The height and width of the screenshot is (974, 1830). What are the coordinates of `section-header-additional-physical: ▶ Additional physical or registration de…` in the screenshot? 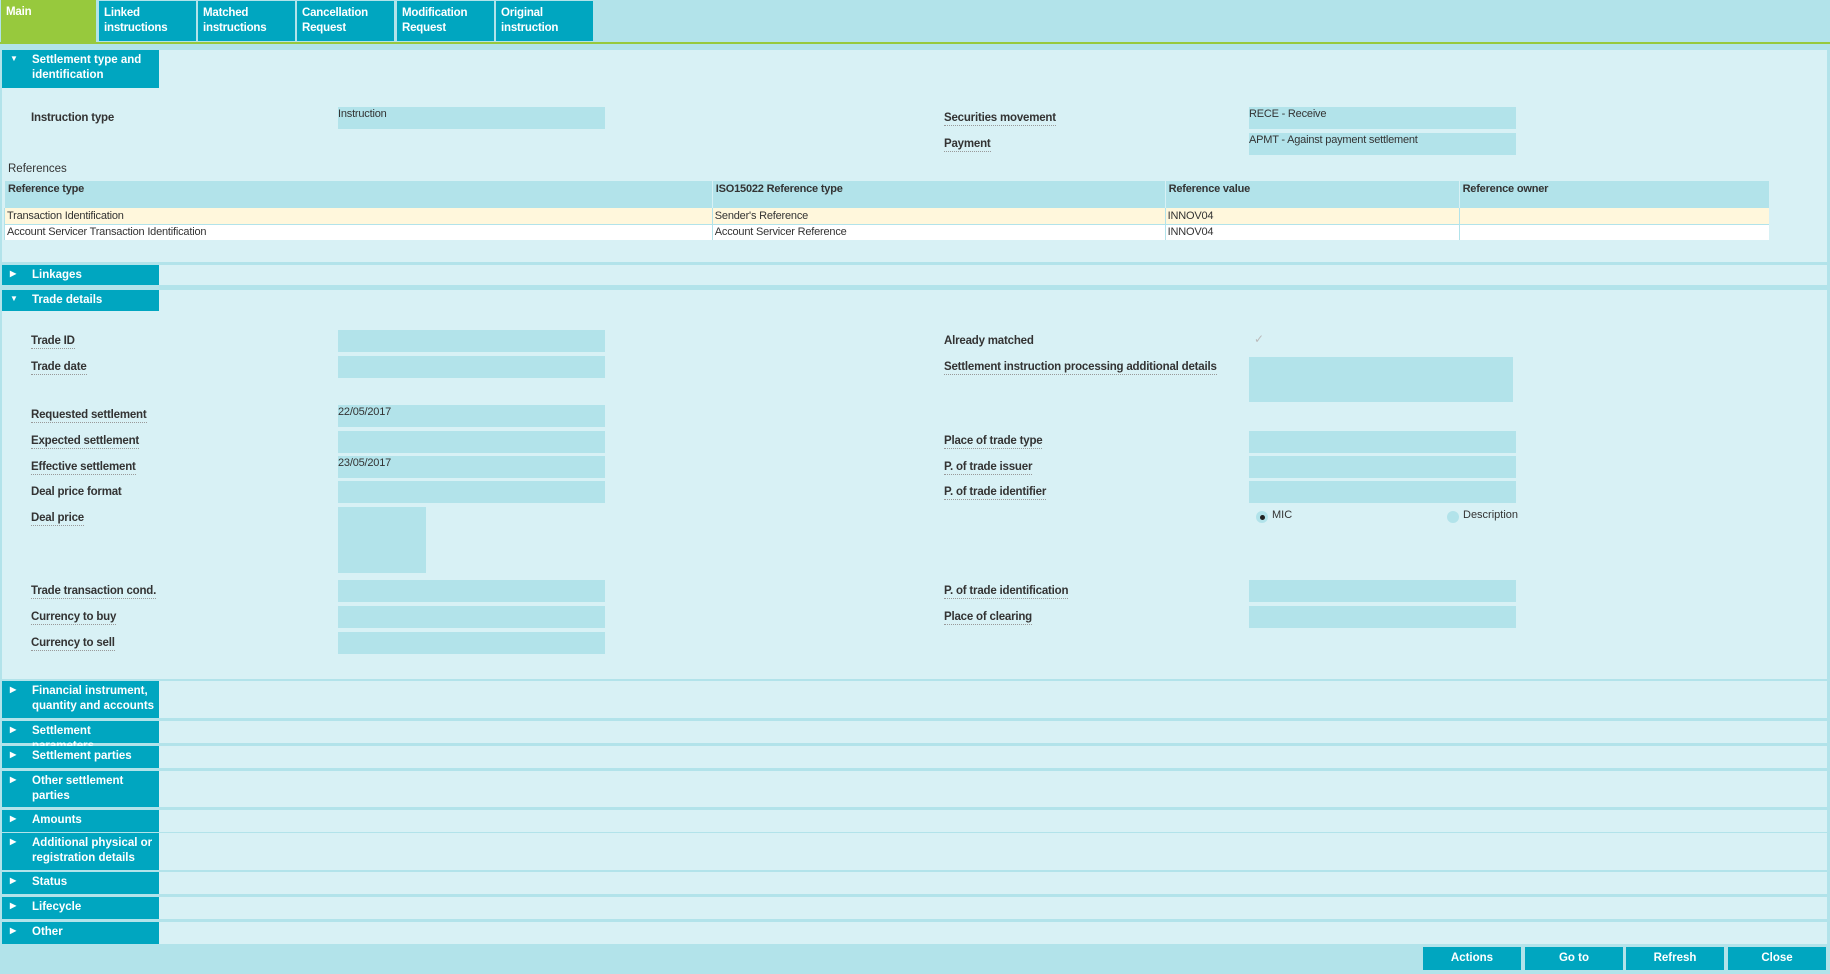 It's located at (80, 851).